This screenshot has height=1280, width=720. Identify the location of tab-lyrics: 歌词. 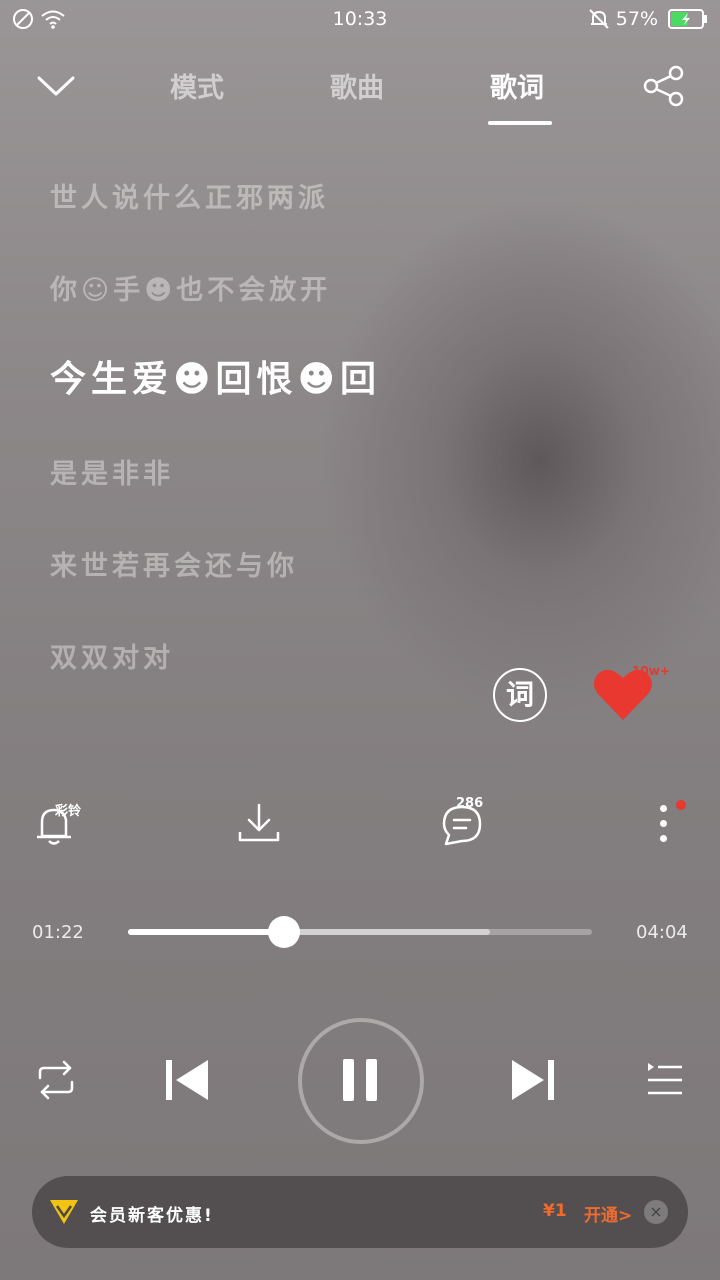
(517, 85).